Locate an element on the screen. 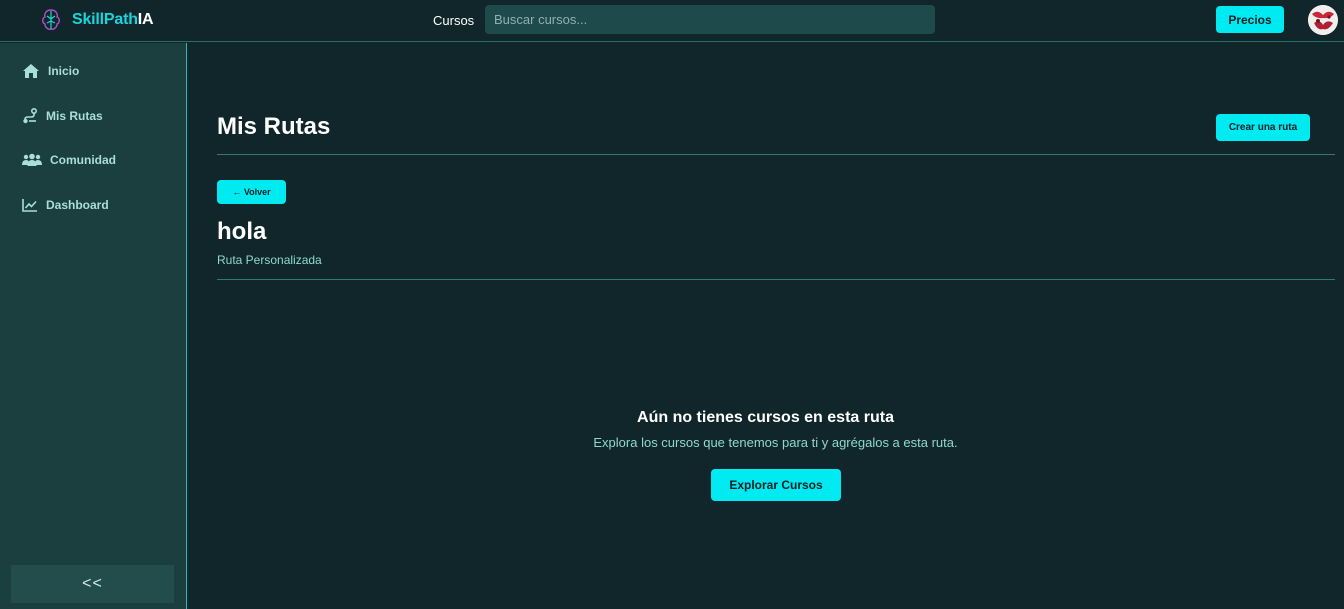  precios-button: Precios is located at coordinates (1250, 19).